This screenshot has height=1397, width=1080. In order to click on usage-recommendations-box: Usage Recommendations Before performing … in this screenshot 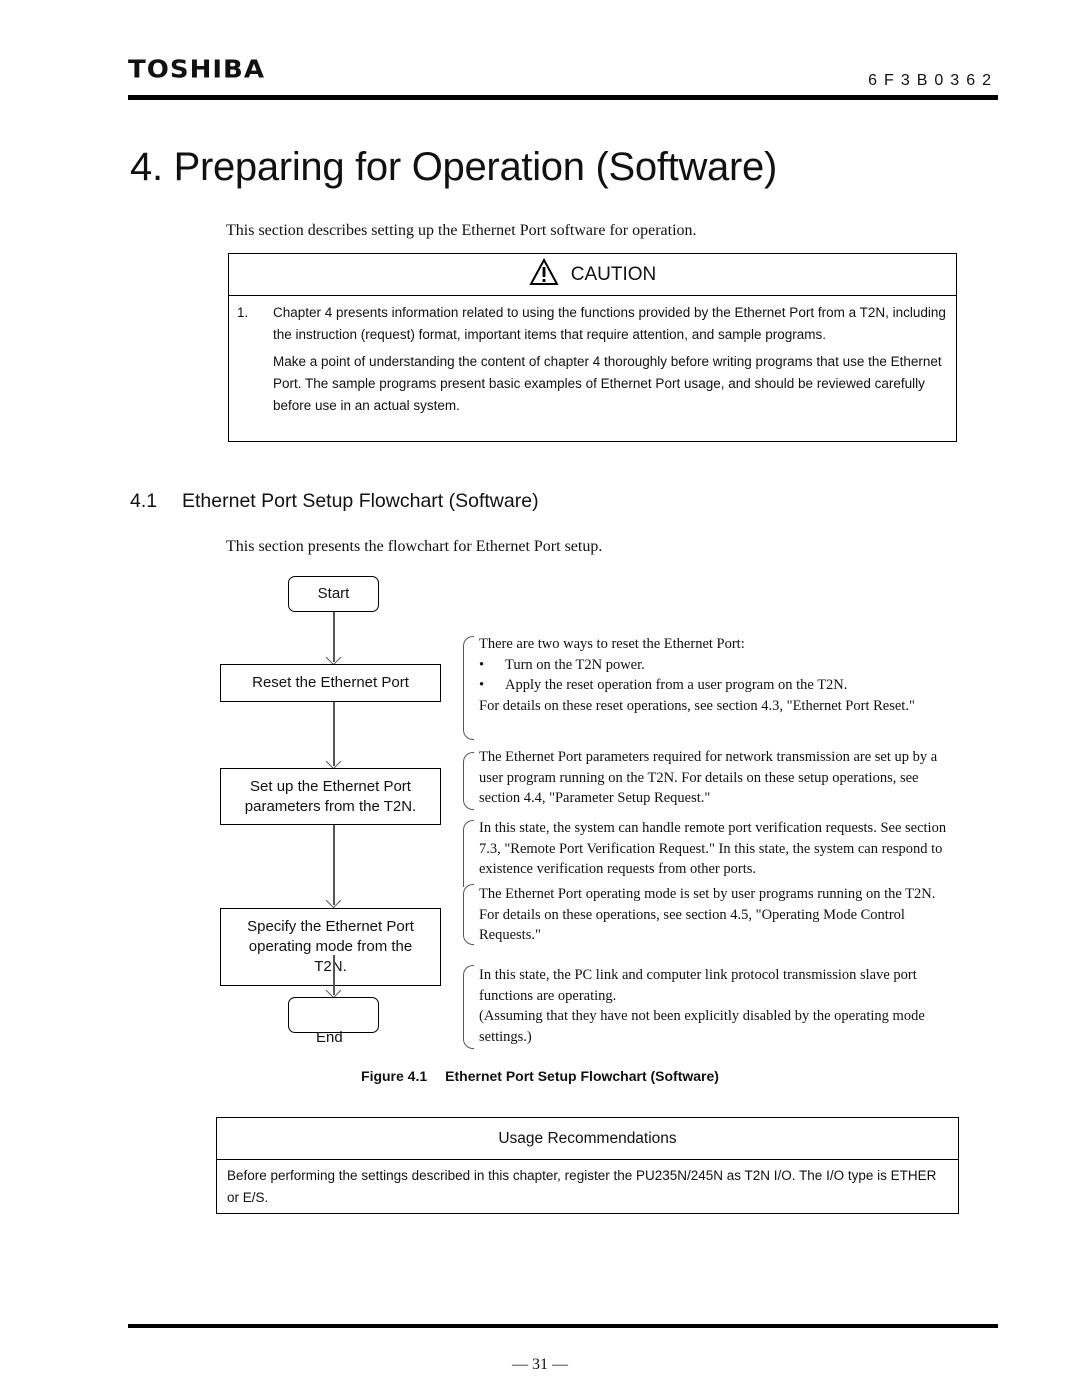, I will do `click(587, 1165)`.